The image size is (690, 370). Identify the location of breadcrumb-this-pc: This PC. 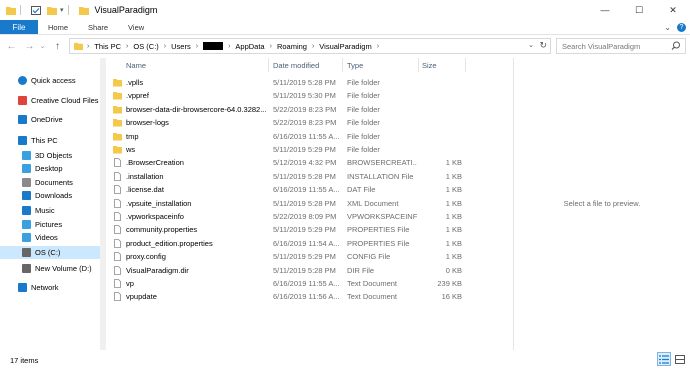
(107, 46).